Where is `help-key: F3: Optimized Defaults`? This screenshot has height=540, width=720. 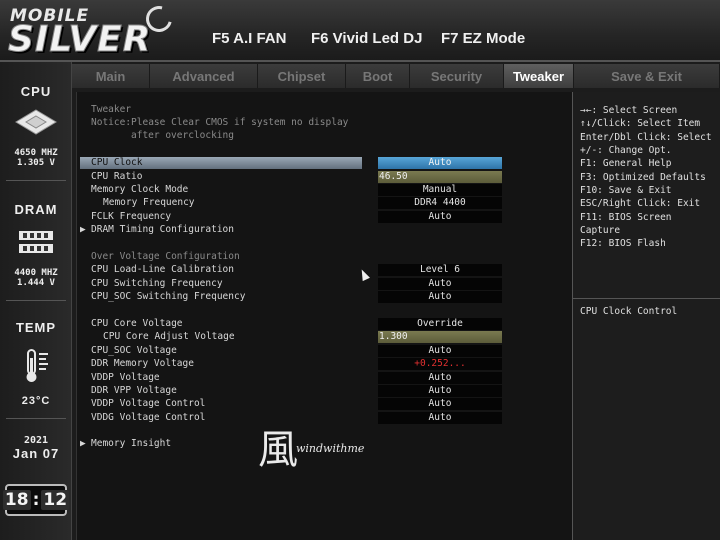
help-key: F3: Optimized Defaults is located at coordinates (643, 177).